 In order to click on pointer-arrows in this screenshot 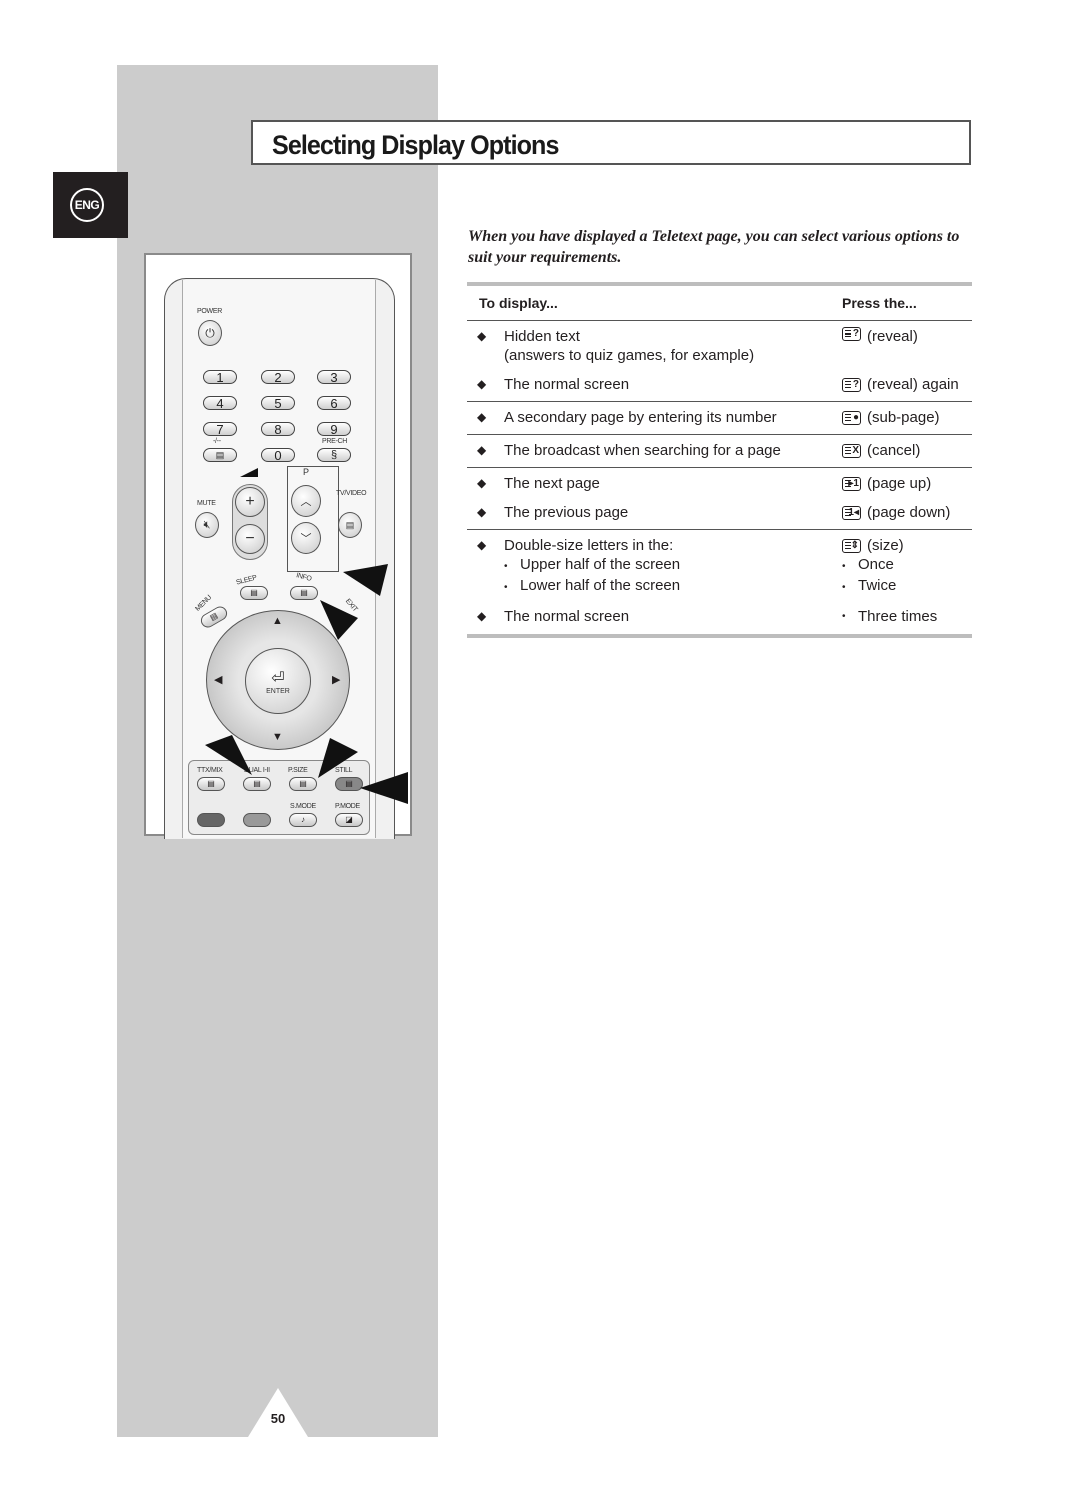, I will do `click(306, 684)`.